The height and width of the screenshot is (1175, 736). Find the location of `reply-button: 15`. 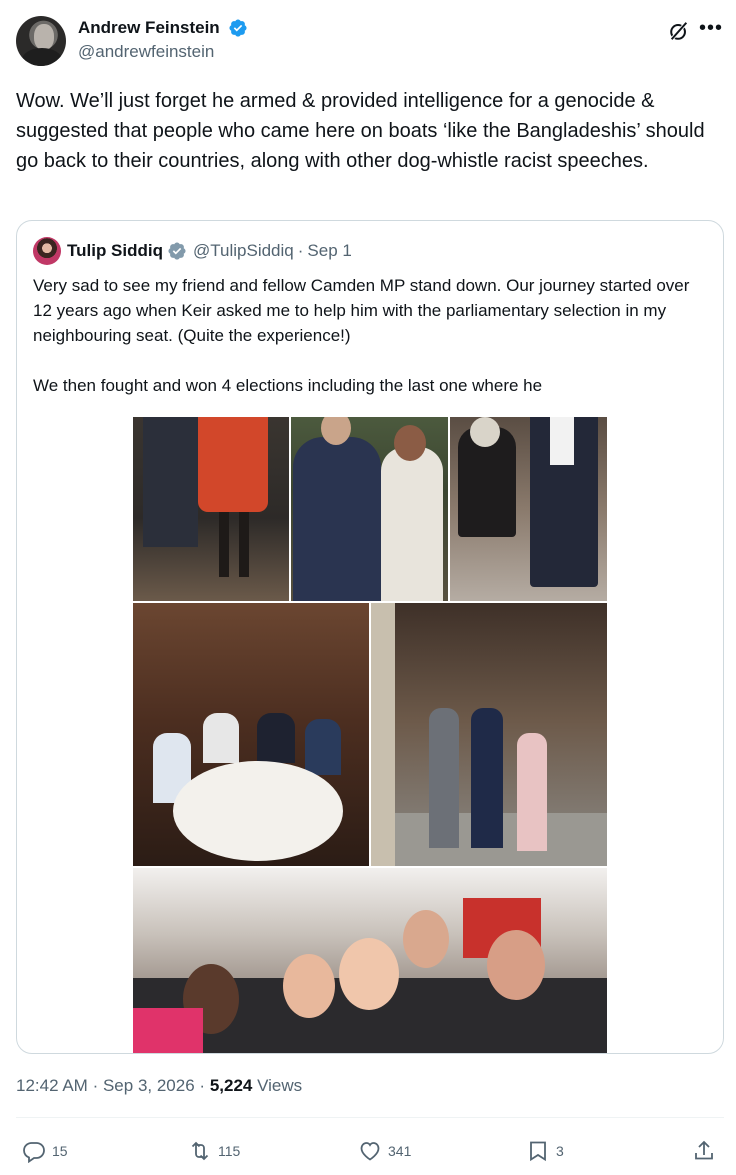

reply-button: 15 is located at coordinates (45, 1151).